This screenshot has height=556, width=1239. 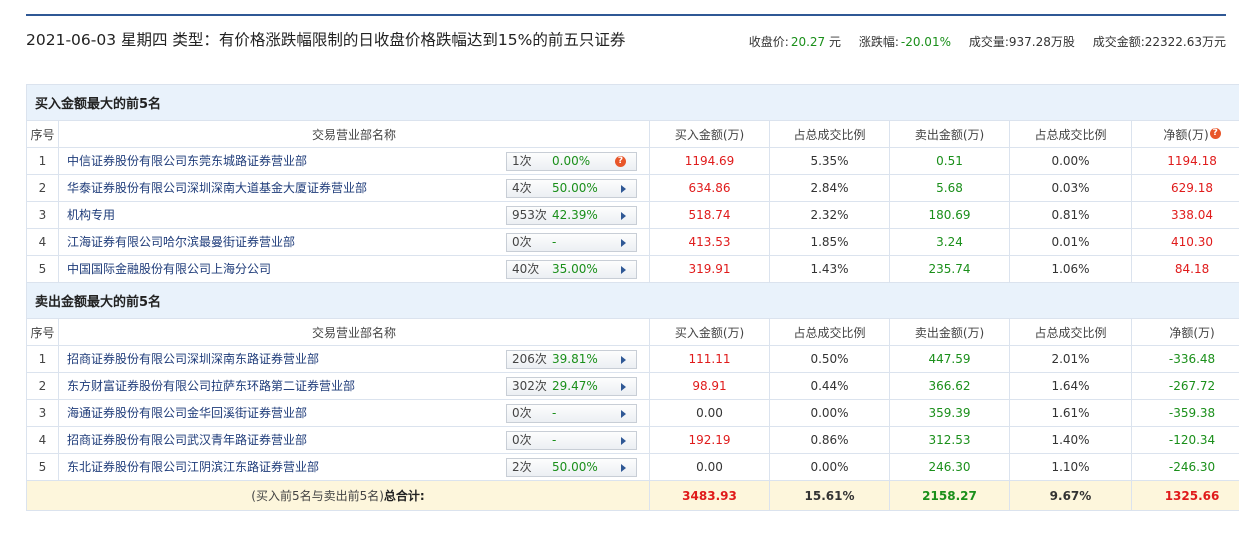 What do you see at coordinates (181, 241) in the screenshot?
I see `seat-name-link: 江海证券有限公司哈尔滨最曼街证券营业部` at bounding box center [181, 241].